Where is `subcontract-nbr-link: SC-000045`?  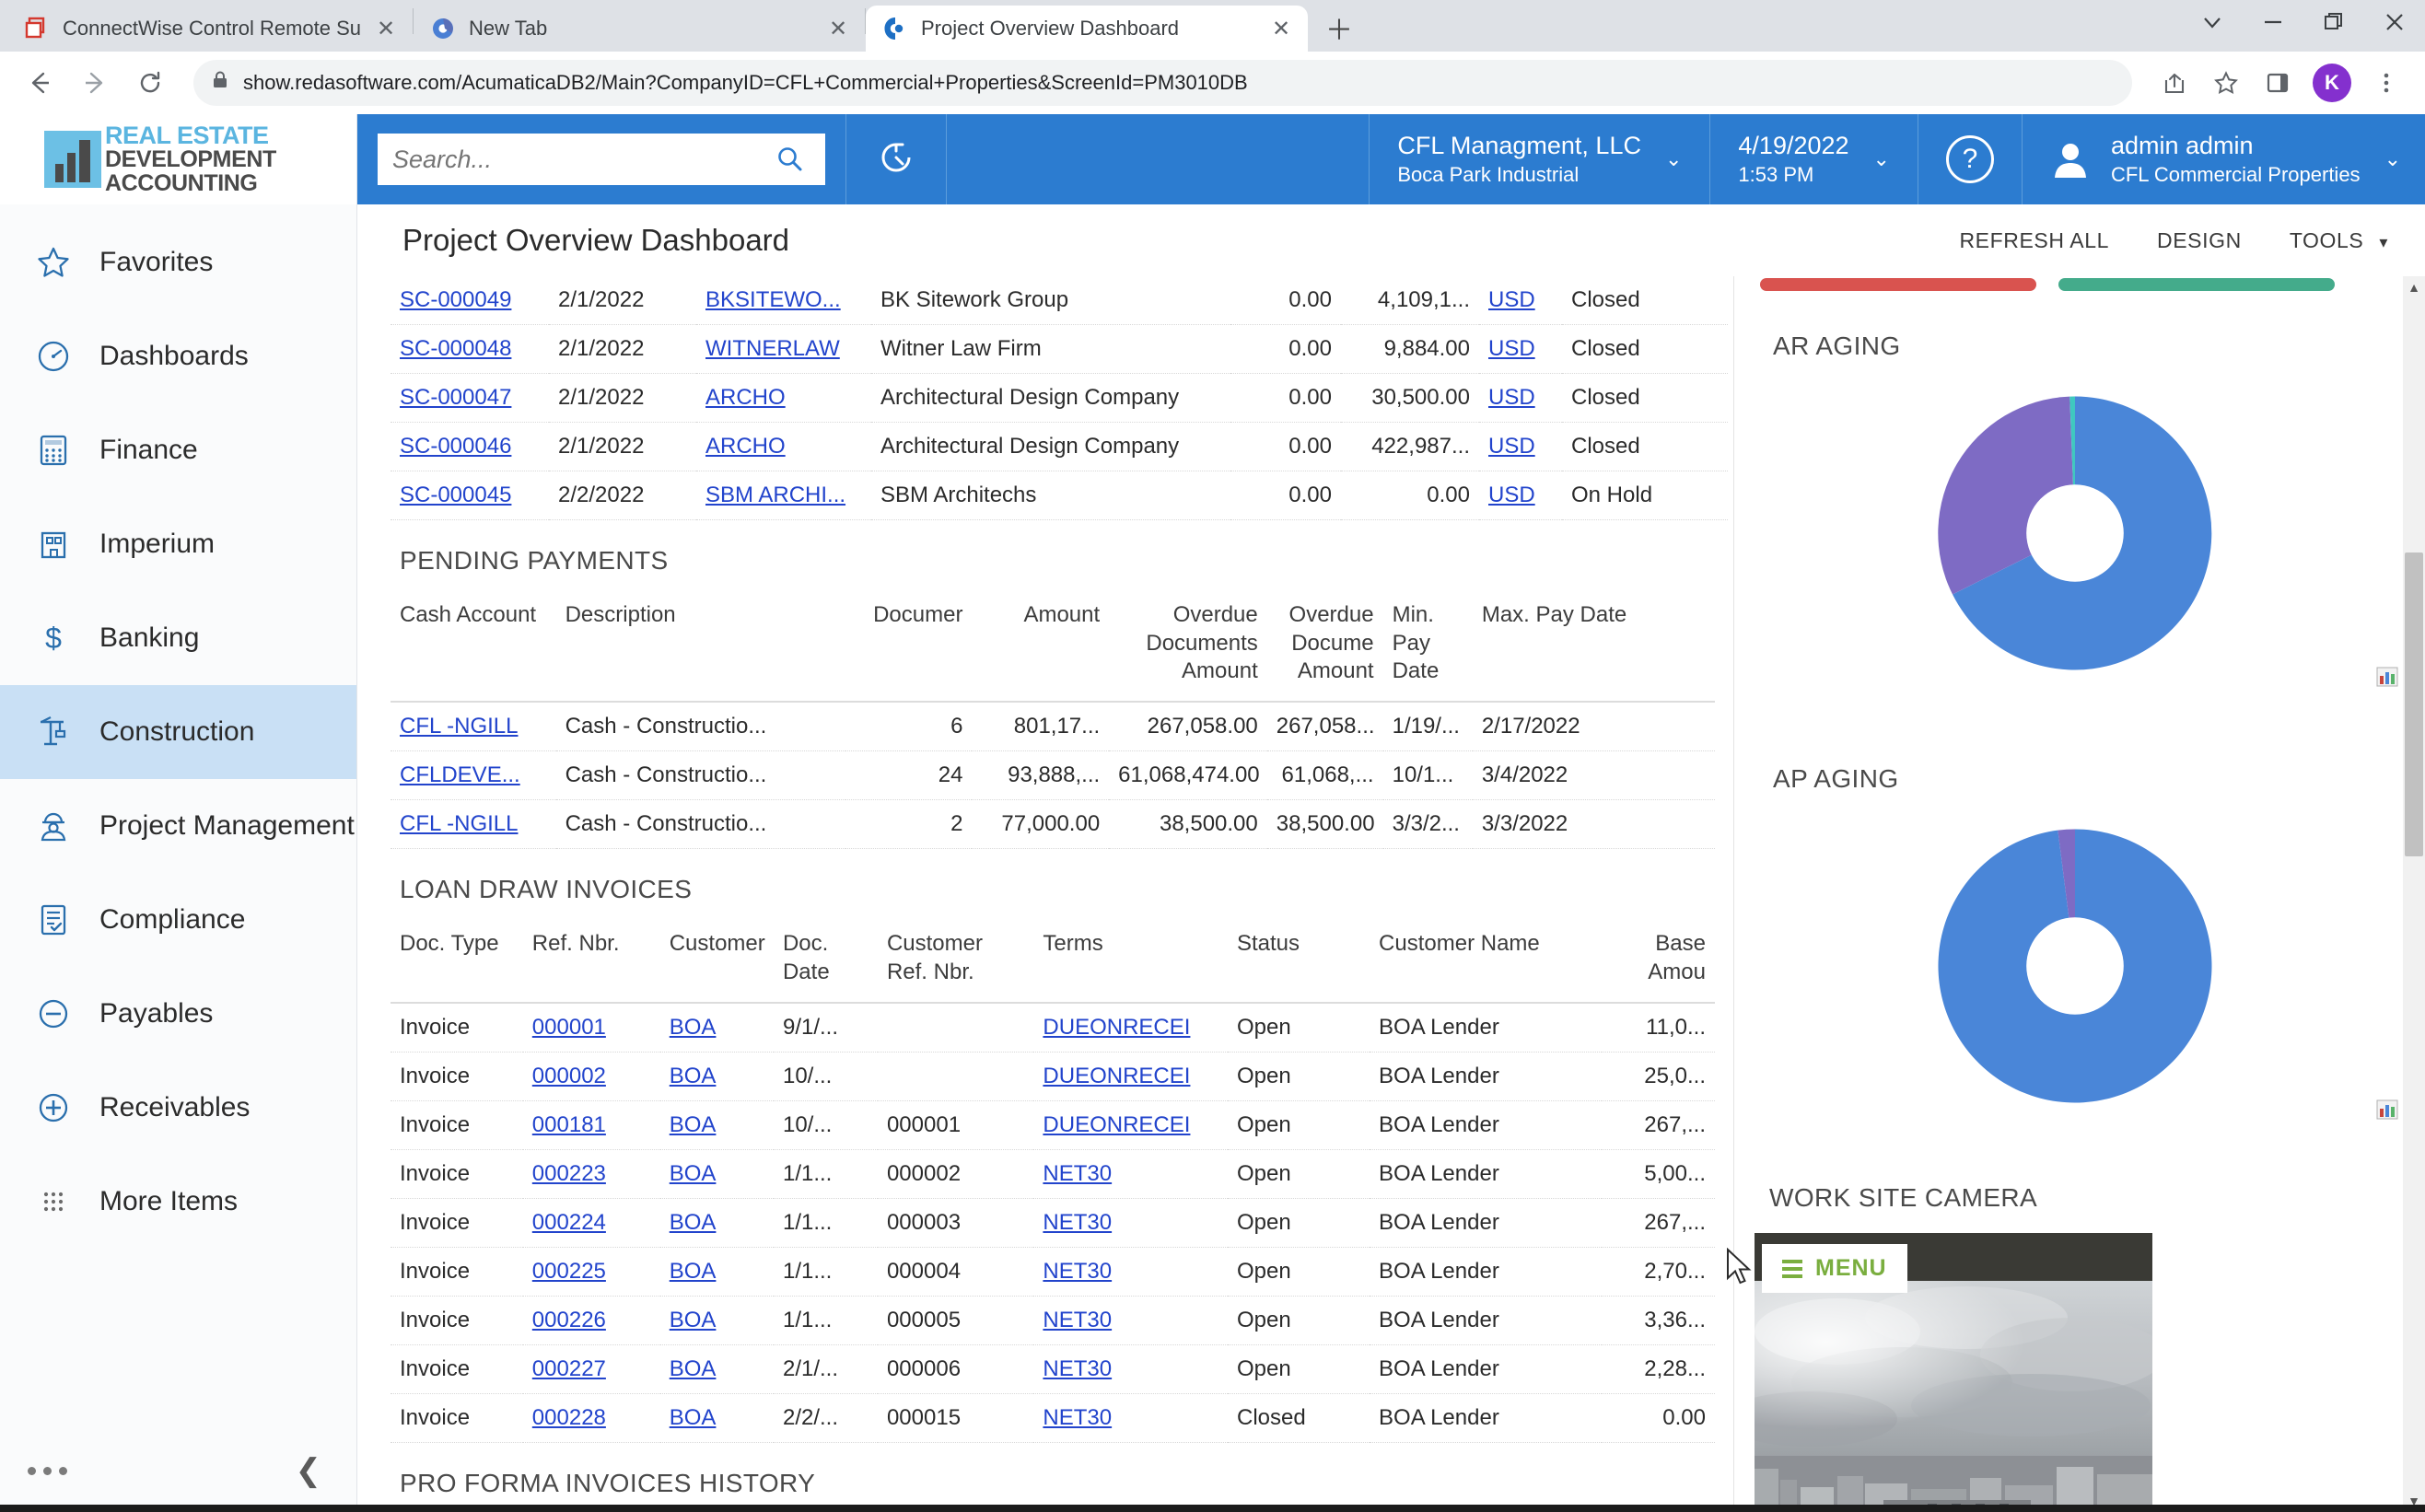 subcontract-nbr-link: SC-000045 is located at coordinates (455, 495).